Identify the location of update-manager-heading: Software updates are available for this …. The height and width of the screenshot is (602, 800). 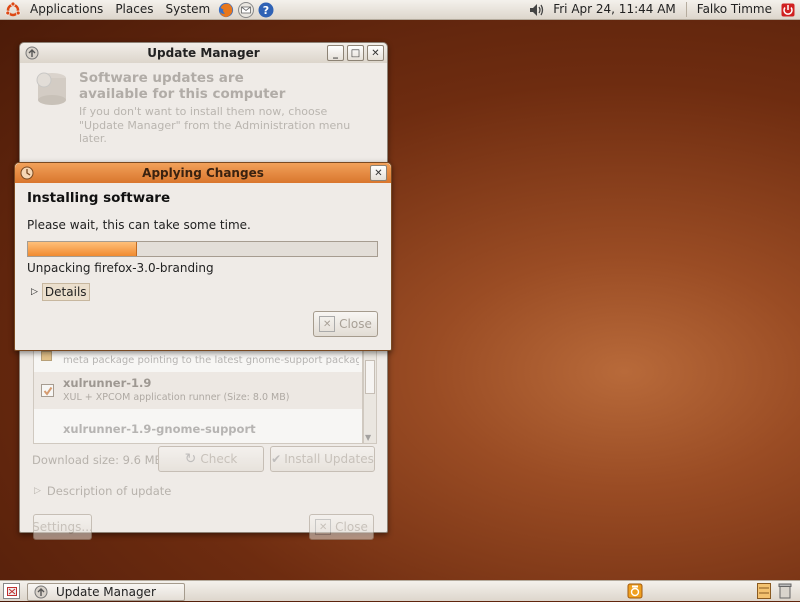
(182, 86).